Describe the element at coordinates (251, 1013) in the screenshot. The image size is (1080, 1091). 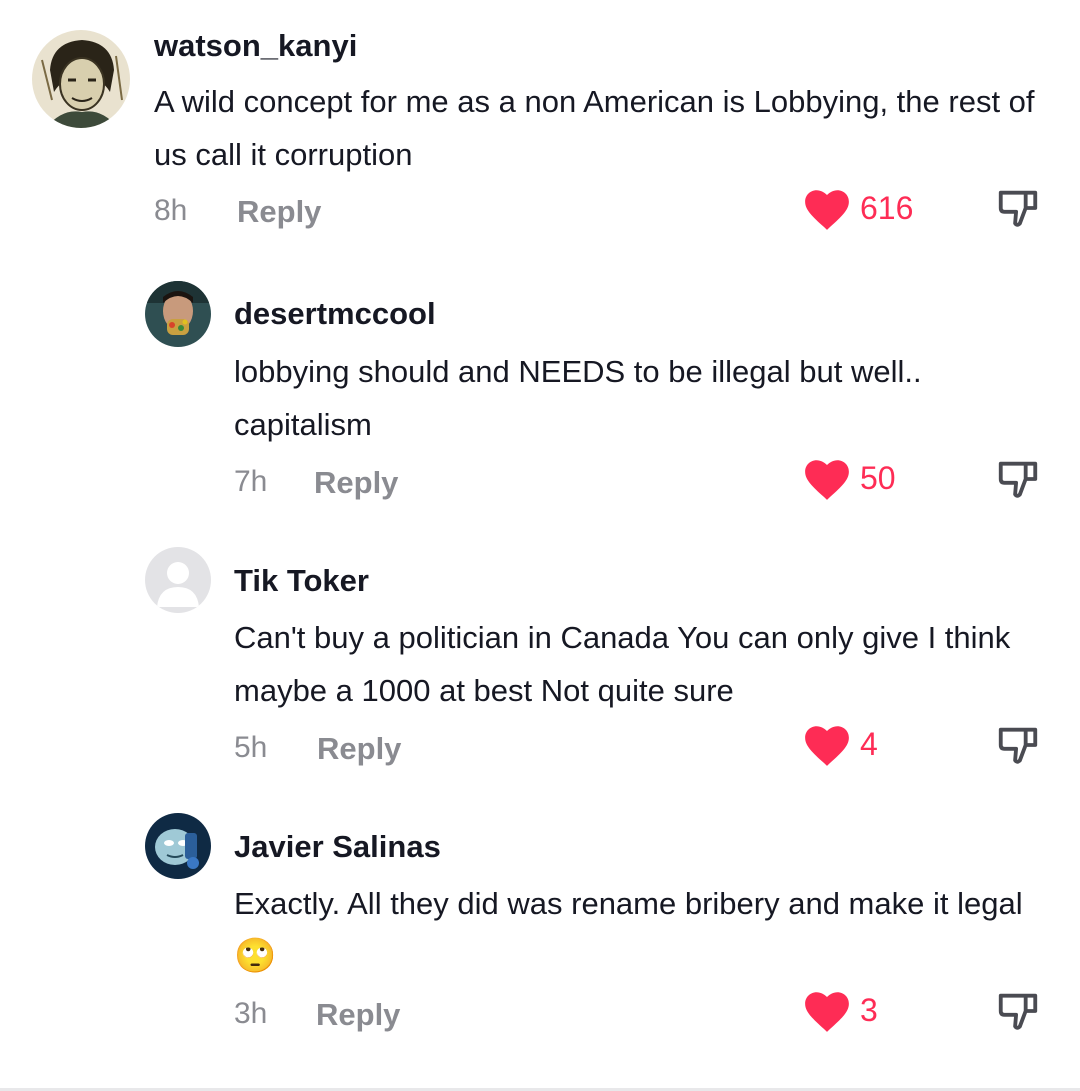
I see `comment-time: 3h` at that location.